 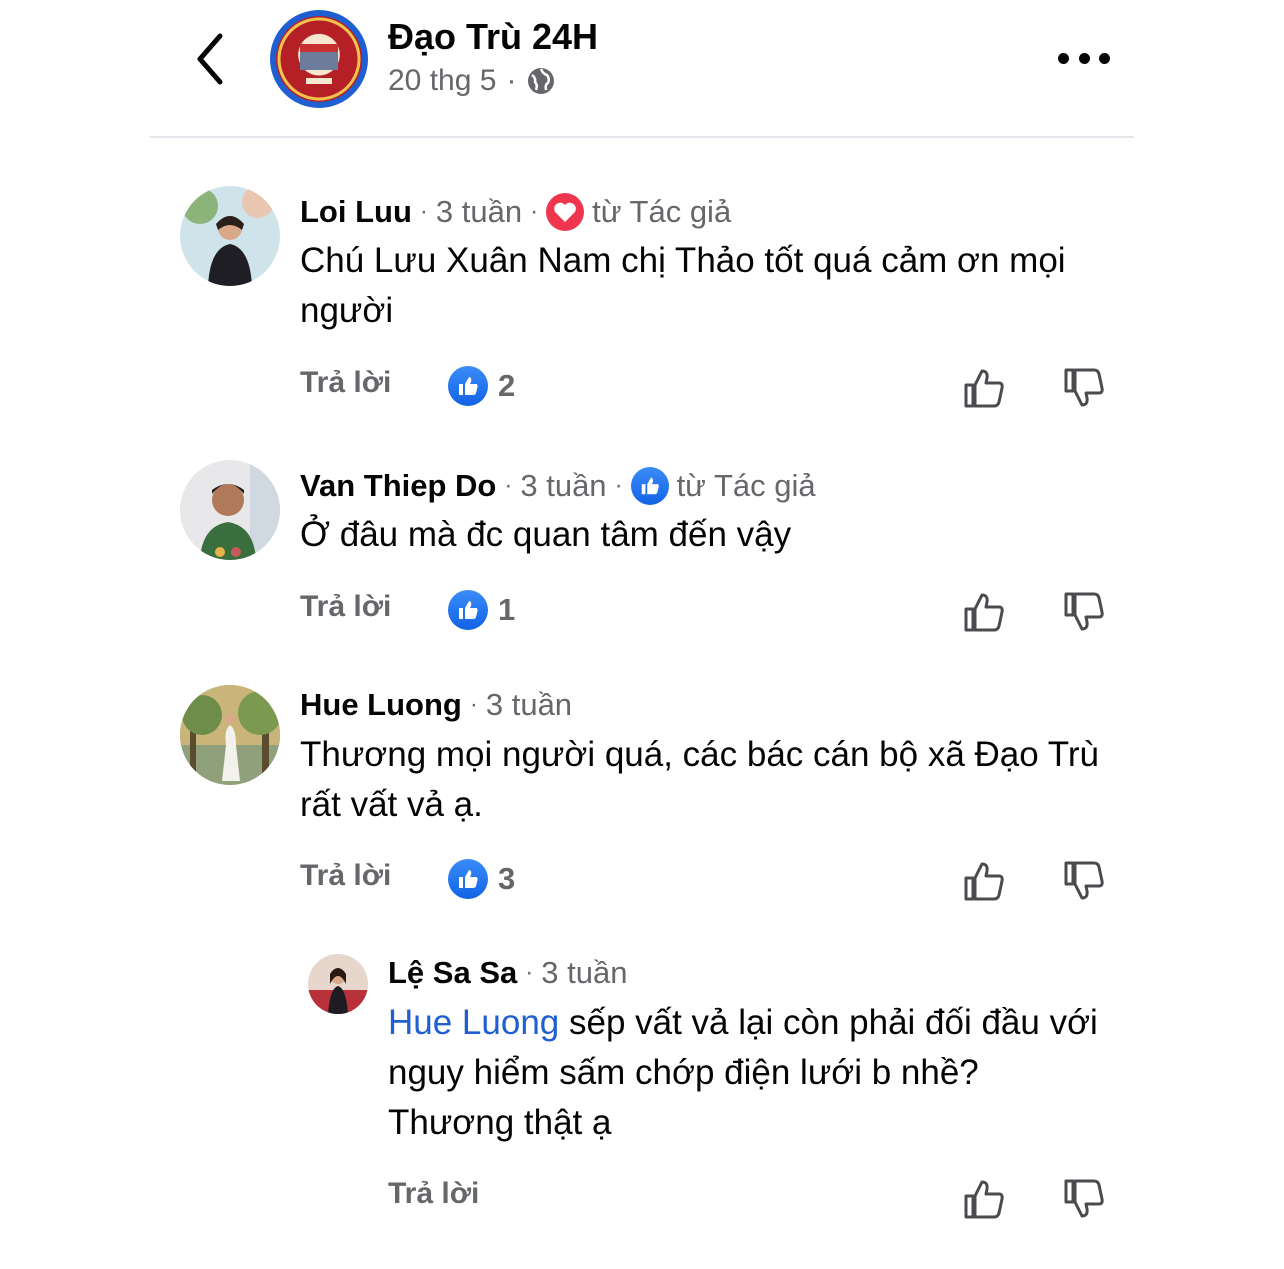 What do you see at coordinates (541, 81) in the screenshot?
I see `globe-icon` at bounding box center [541, 81].